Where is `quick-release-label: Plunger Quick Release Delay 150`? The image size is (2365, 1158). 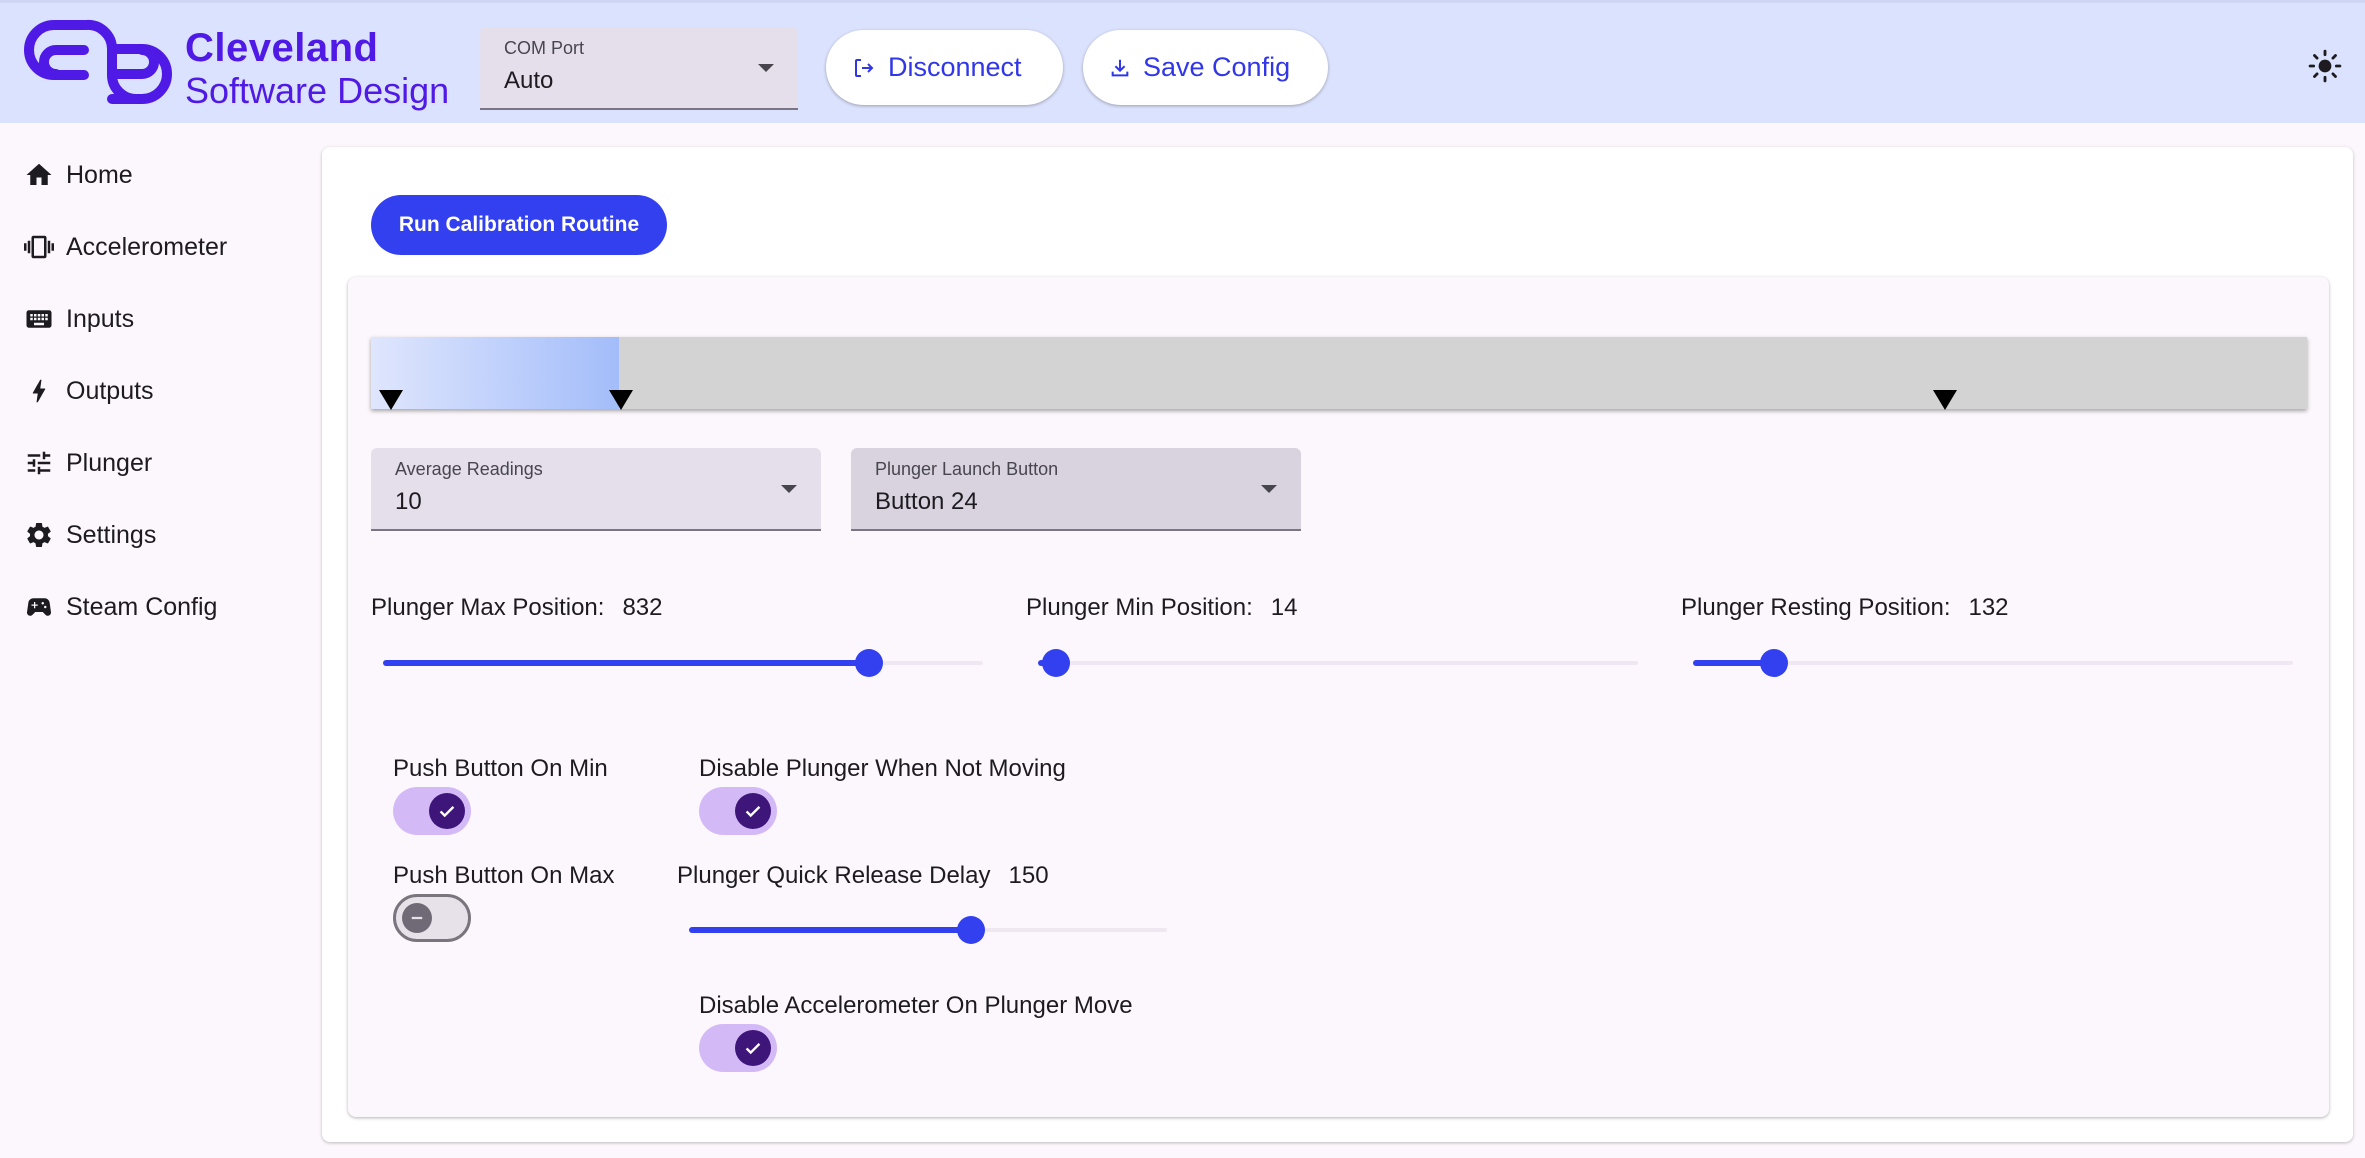
quick-release-label: Plunger Quick Release Delay 150 is located at coordinates (863, 876).